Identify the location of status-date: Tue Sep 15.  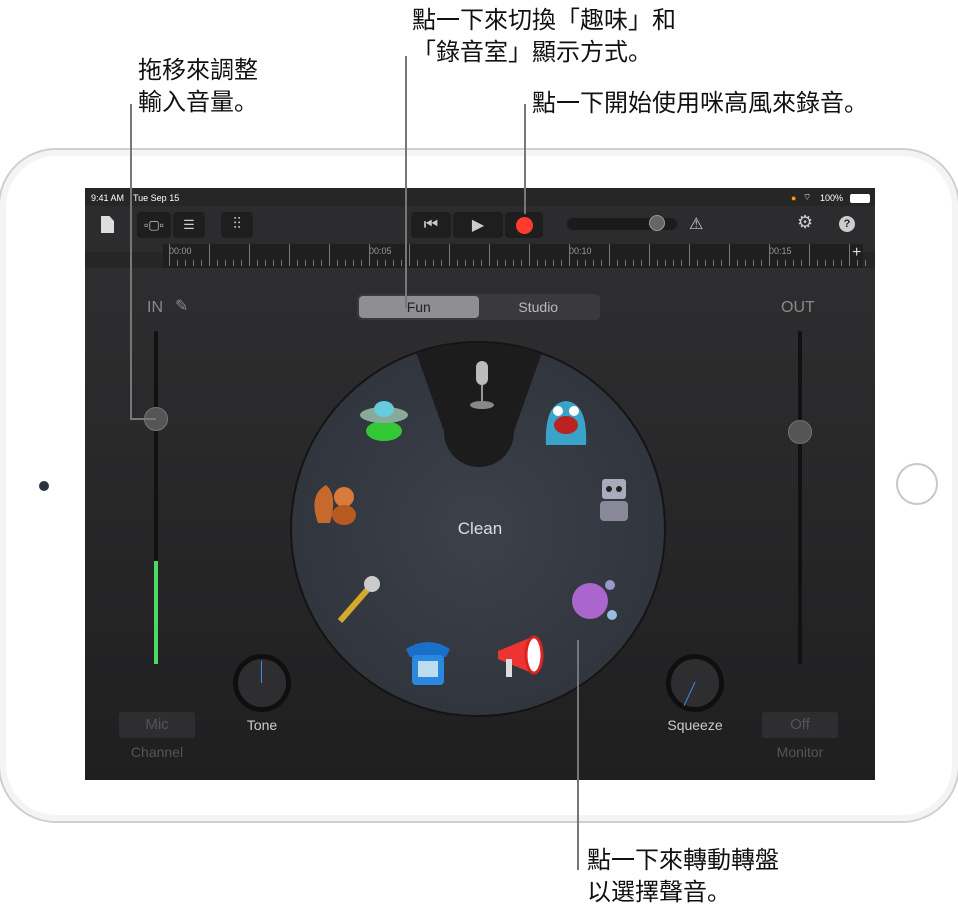
(156, 198).